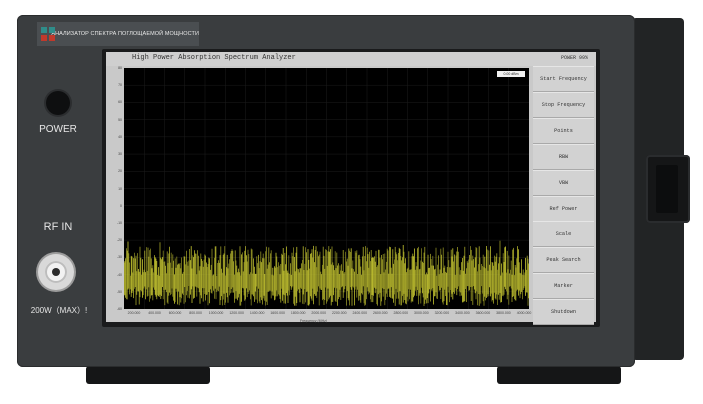 Image resolution: width=703 pixels, height=404 pixels. I want to click on y-tick-label: -10, so click(119, 222).